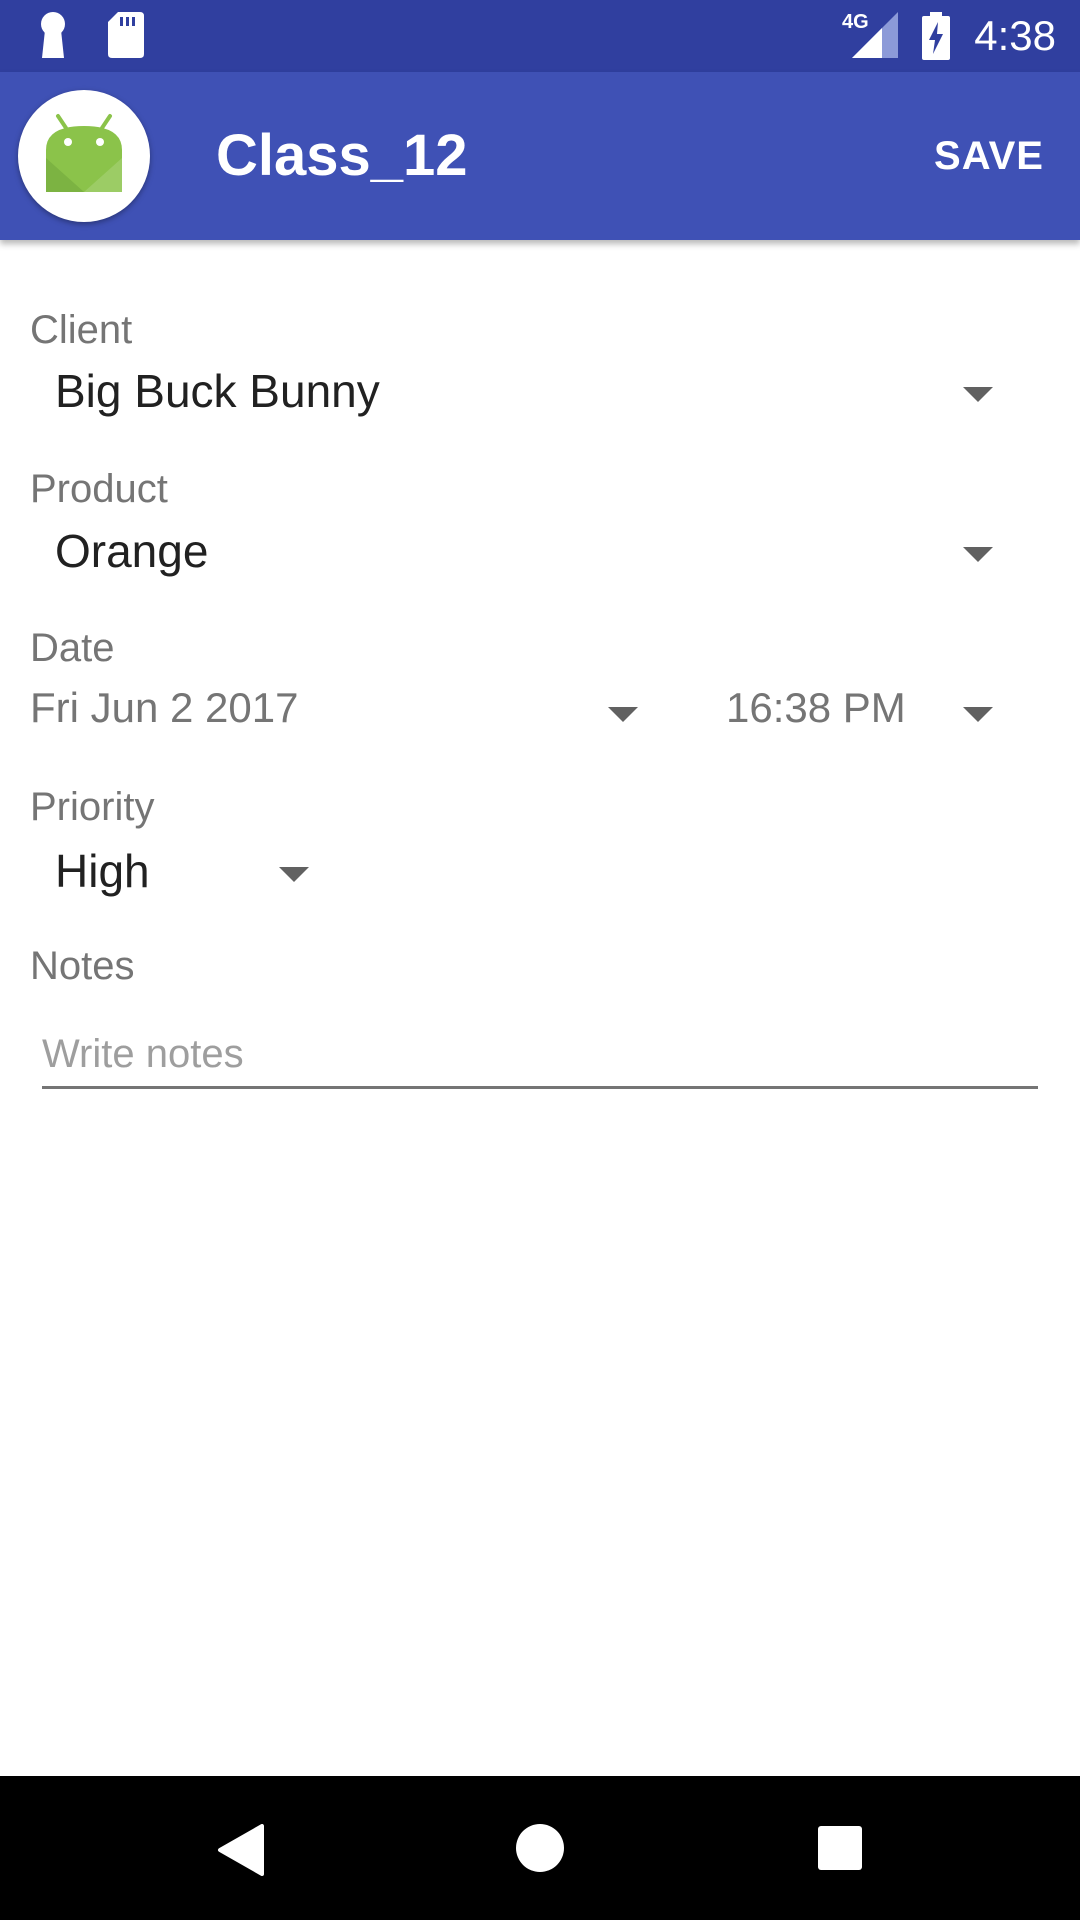 Image resolution: width=1080 pixels, height=1920 pixels. I want to click on product-value: Orange, so click(132, 551).